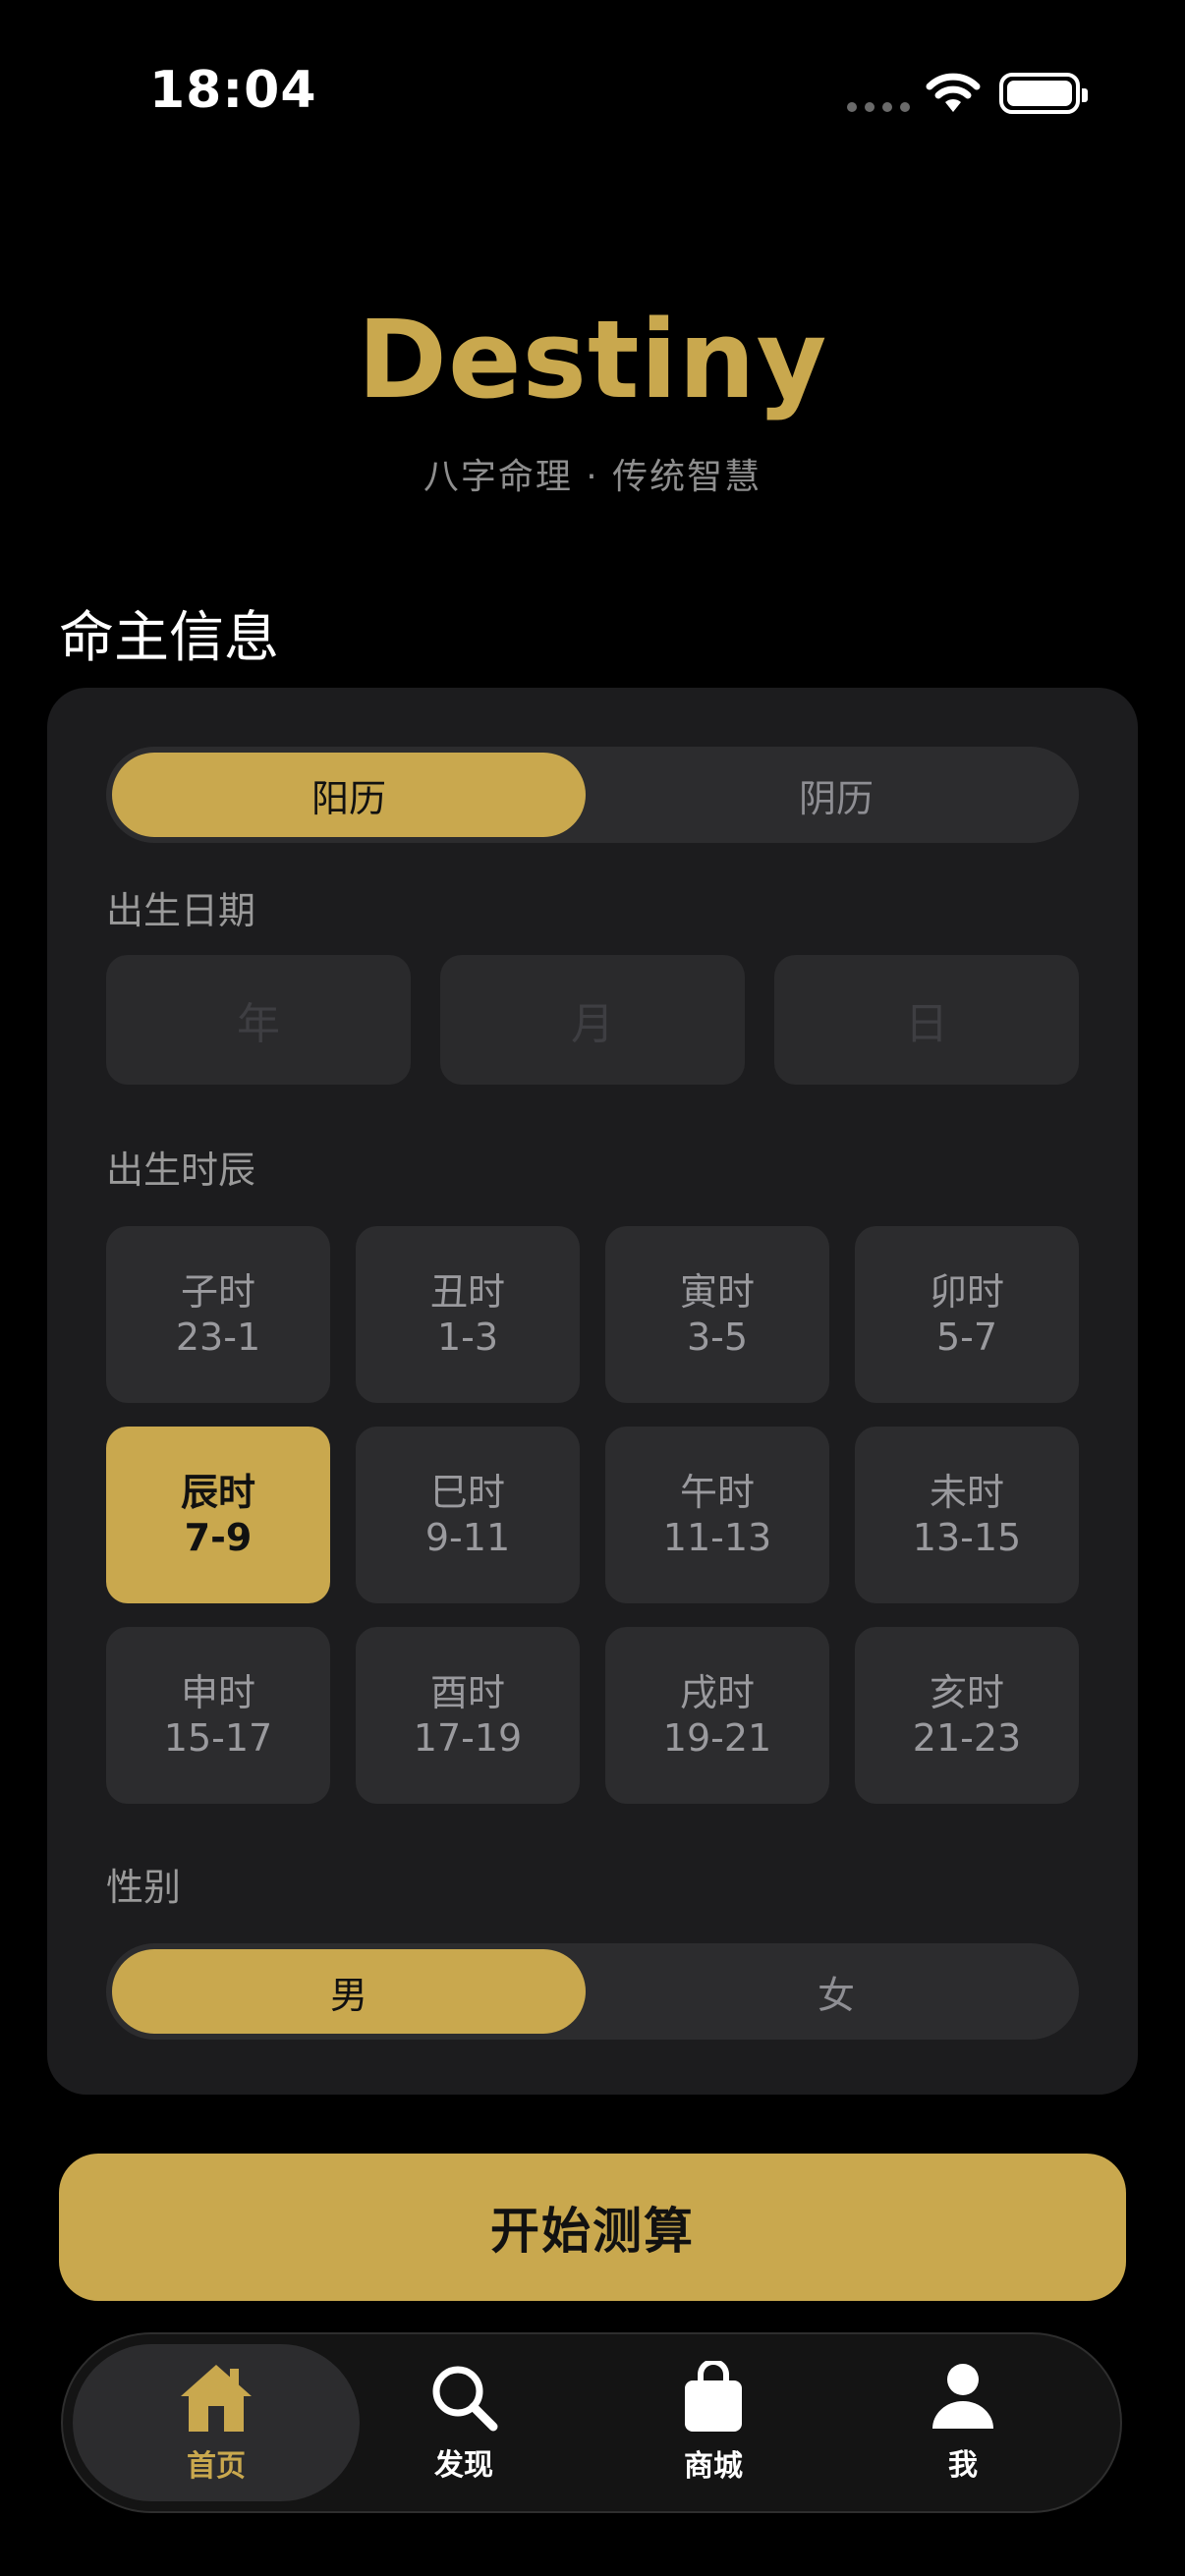  I want to click on hour-range: 9-11, so click(468, 1537).